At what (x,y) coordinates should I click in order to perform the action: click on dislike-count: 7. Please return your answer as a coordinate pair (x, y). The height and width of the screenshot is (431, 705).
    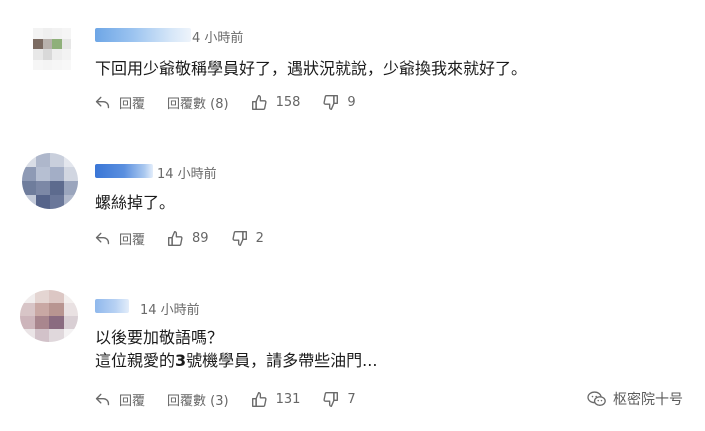
    Looking at the image, I should click on (351, 399).